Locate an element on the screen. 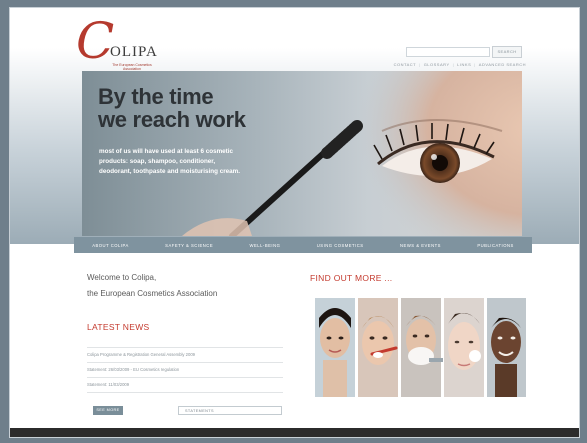  nav-using-cosmetics: USING COSMETICS is located at coordinates (340, 245).